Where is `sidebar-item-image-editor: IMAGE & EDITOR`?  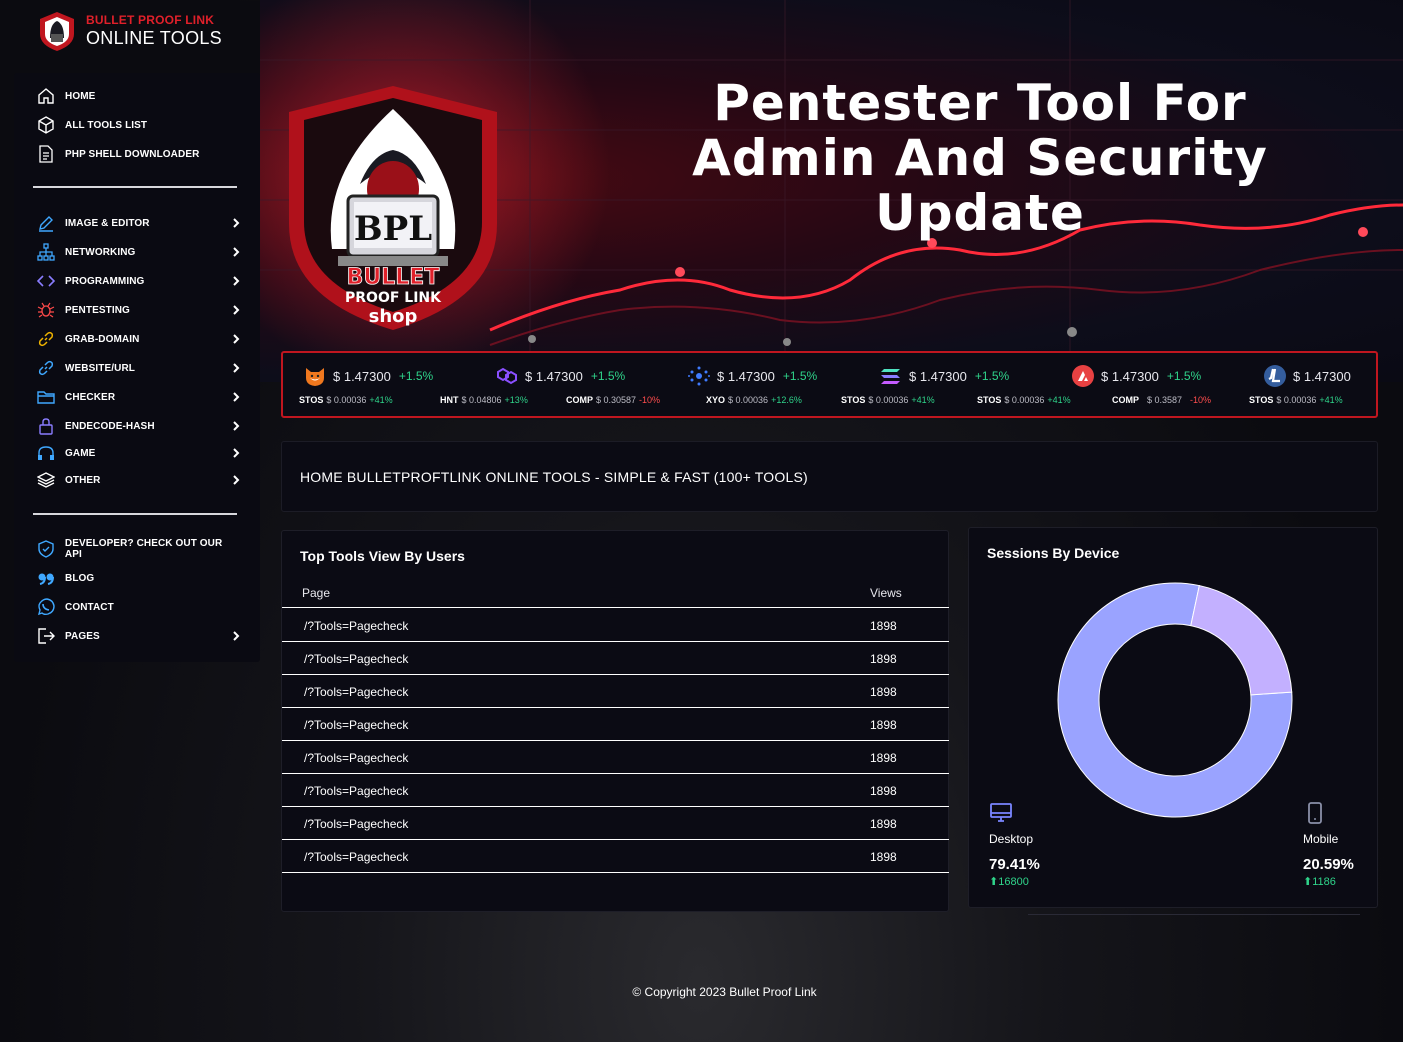
sidebar-item-image-editor: IMAGE & EDITOR is located at coordinates (138, 223).